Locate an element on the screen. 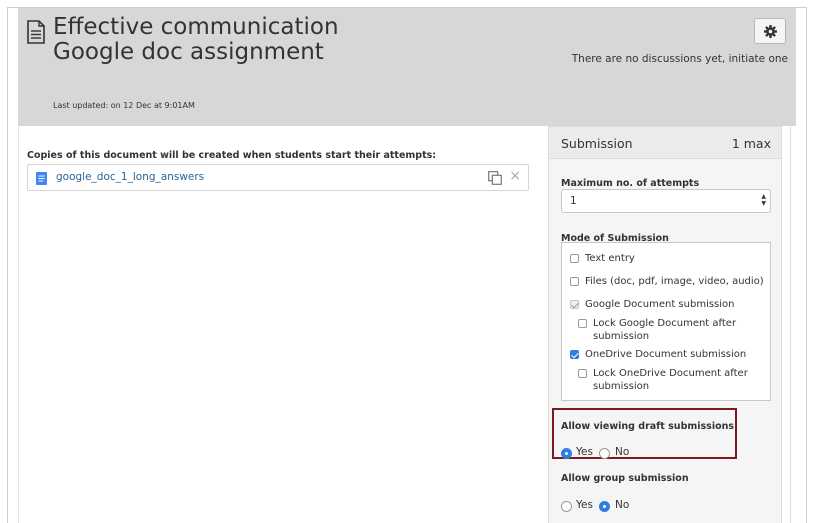  lock-onedrive-label: Lock OneDrive Document after submission is located at coordinates (670, 380).